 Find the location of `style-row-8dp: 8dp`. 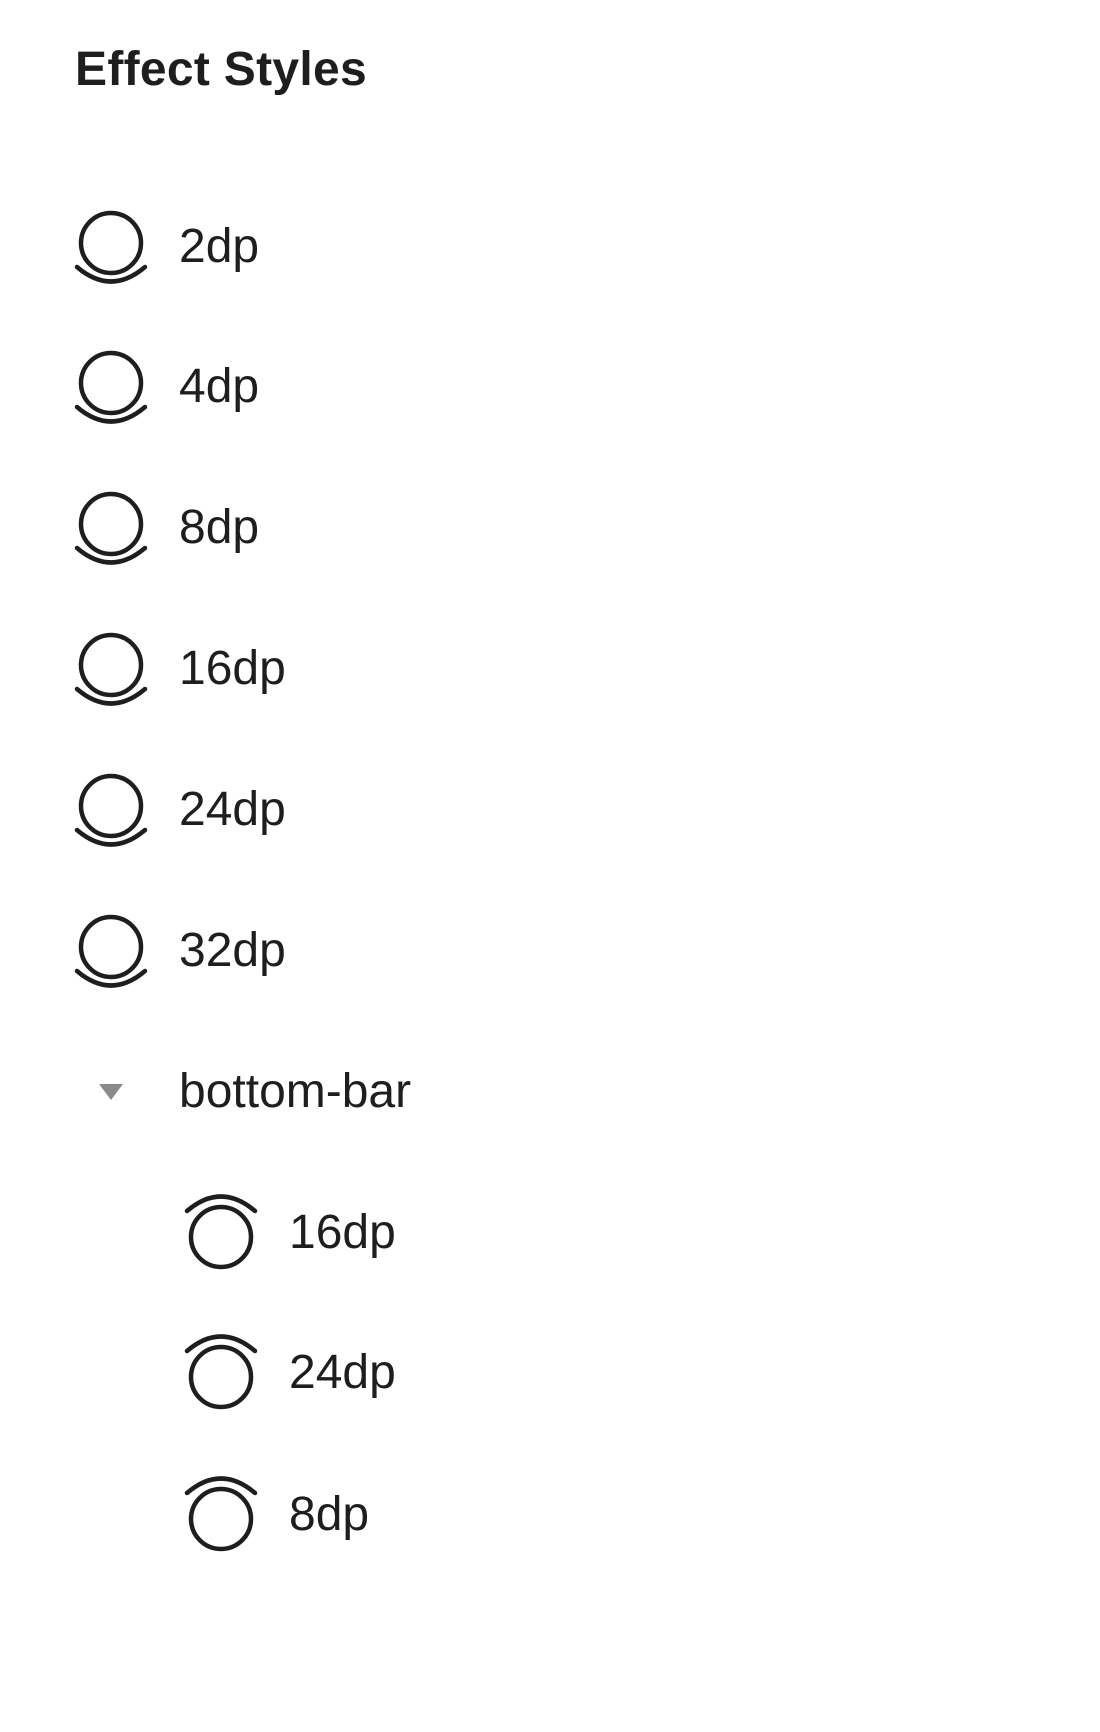

style-row-8dp: 8dp is located at coordinates (164, 528).